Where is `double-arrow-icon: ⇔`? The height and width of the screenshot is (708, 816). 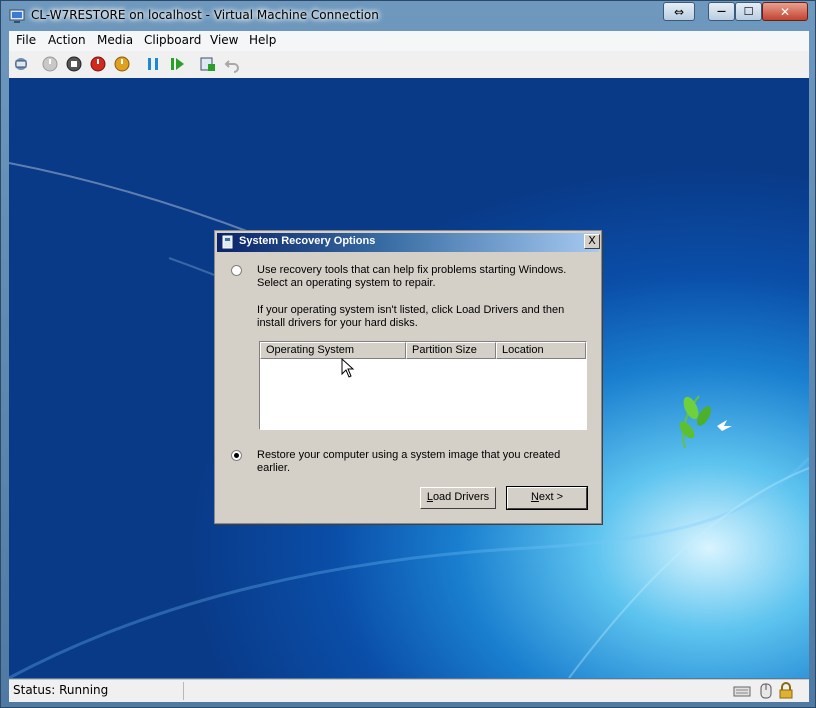 double-arrow-icon: ⇔ is located at coordinates (679, 11).